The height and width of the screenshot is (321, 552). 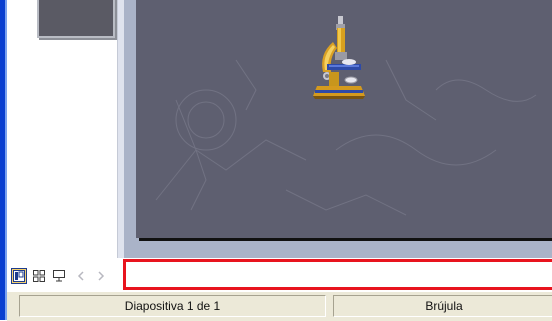 I want to click on slide-show-view-button, so click(x=59, y=276).